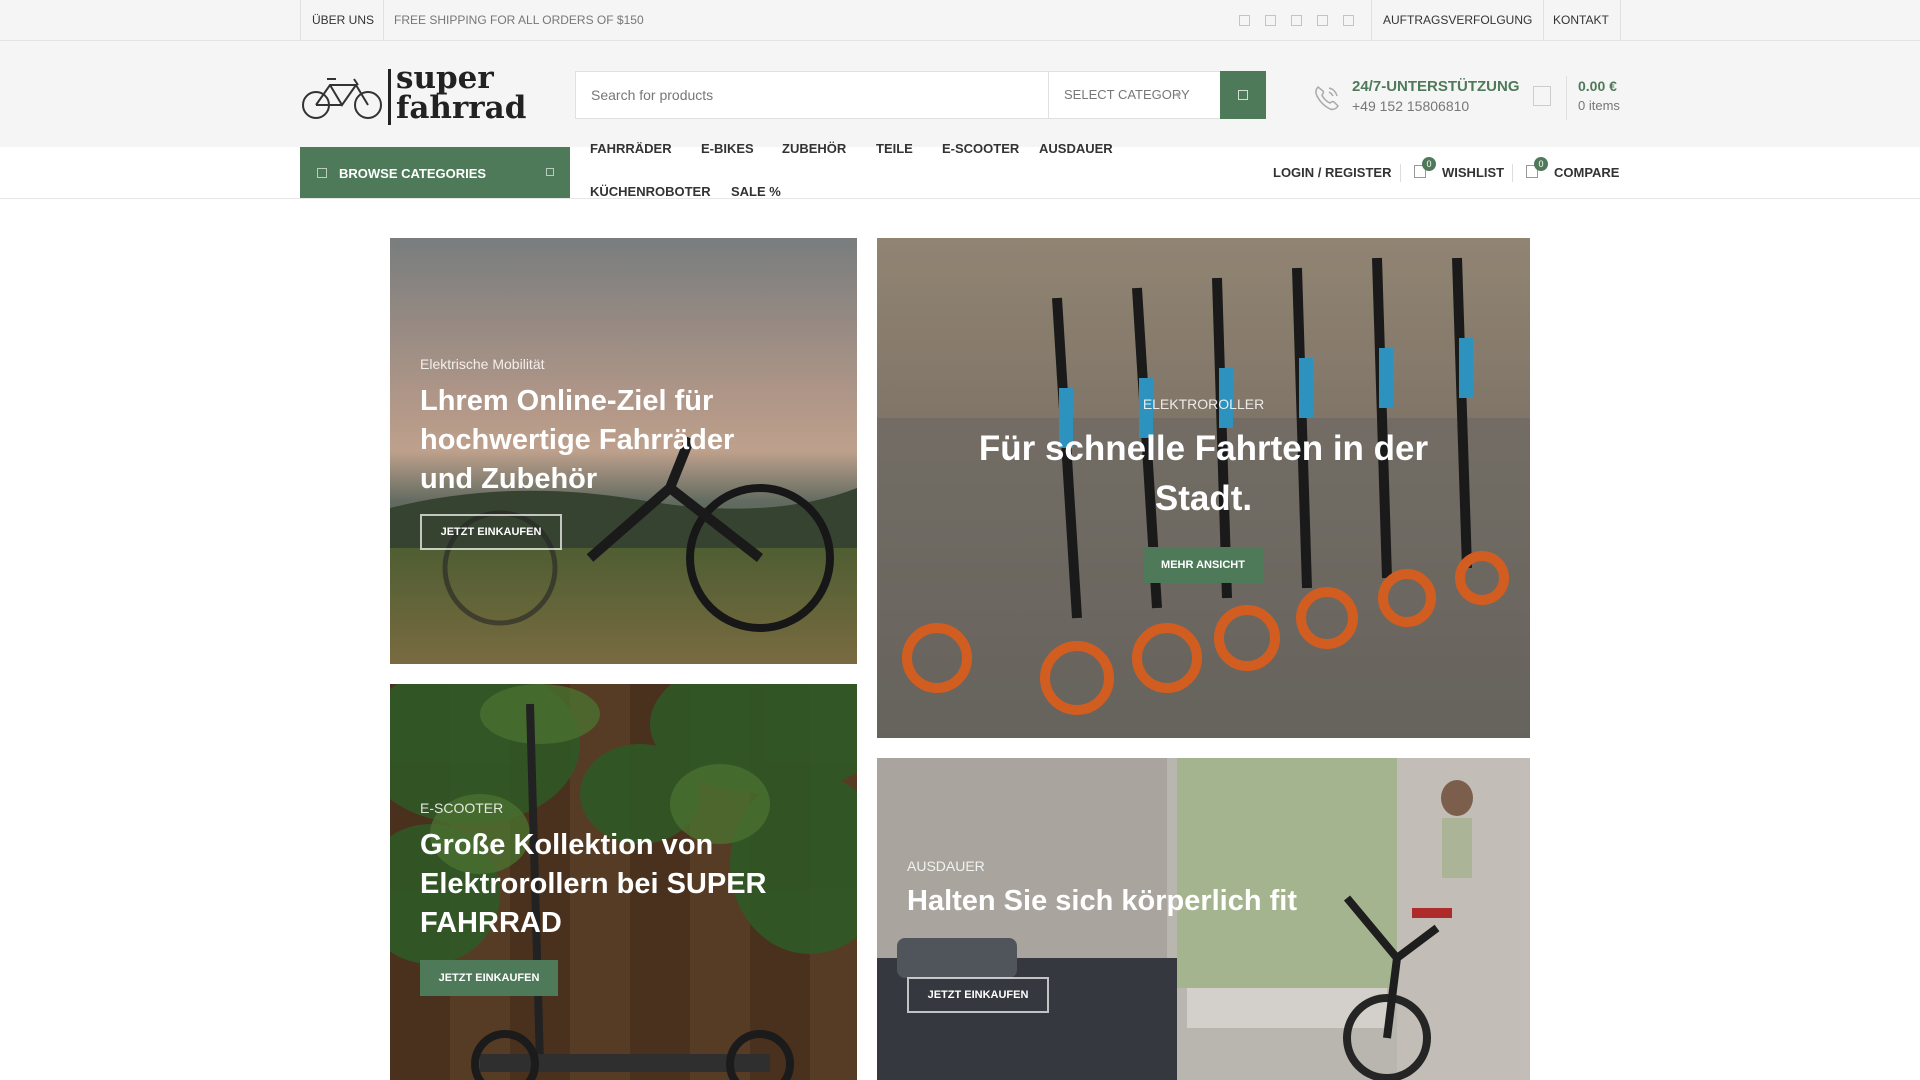 This screenshot has width=1920, height=1080. I want to click on cart-total: 0.00 €, so click(1597, 86).